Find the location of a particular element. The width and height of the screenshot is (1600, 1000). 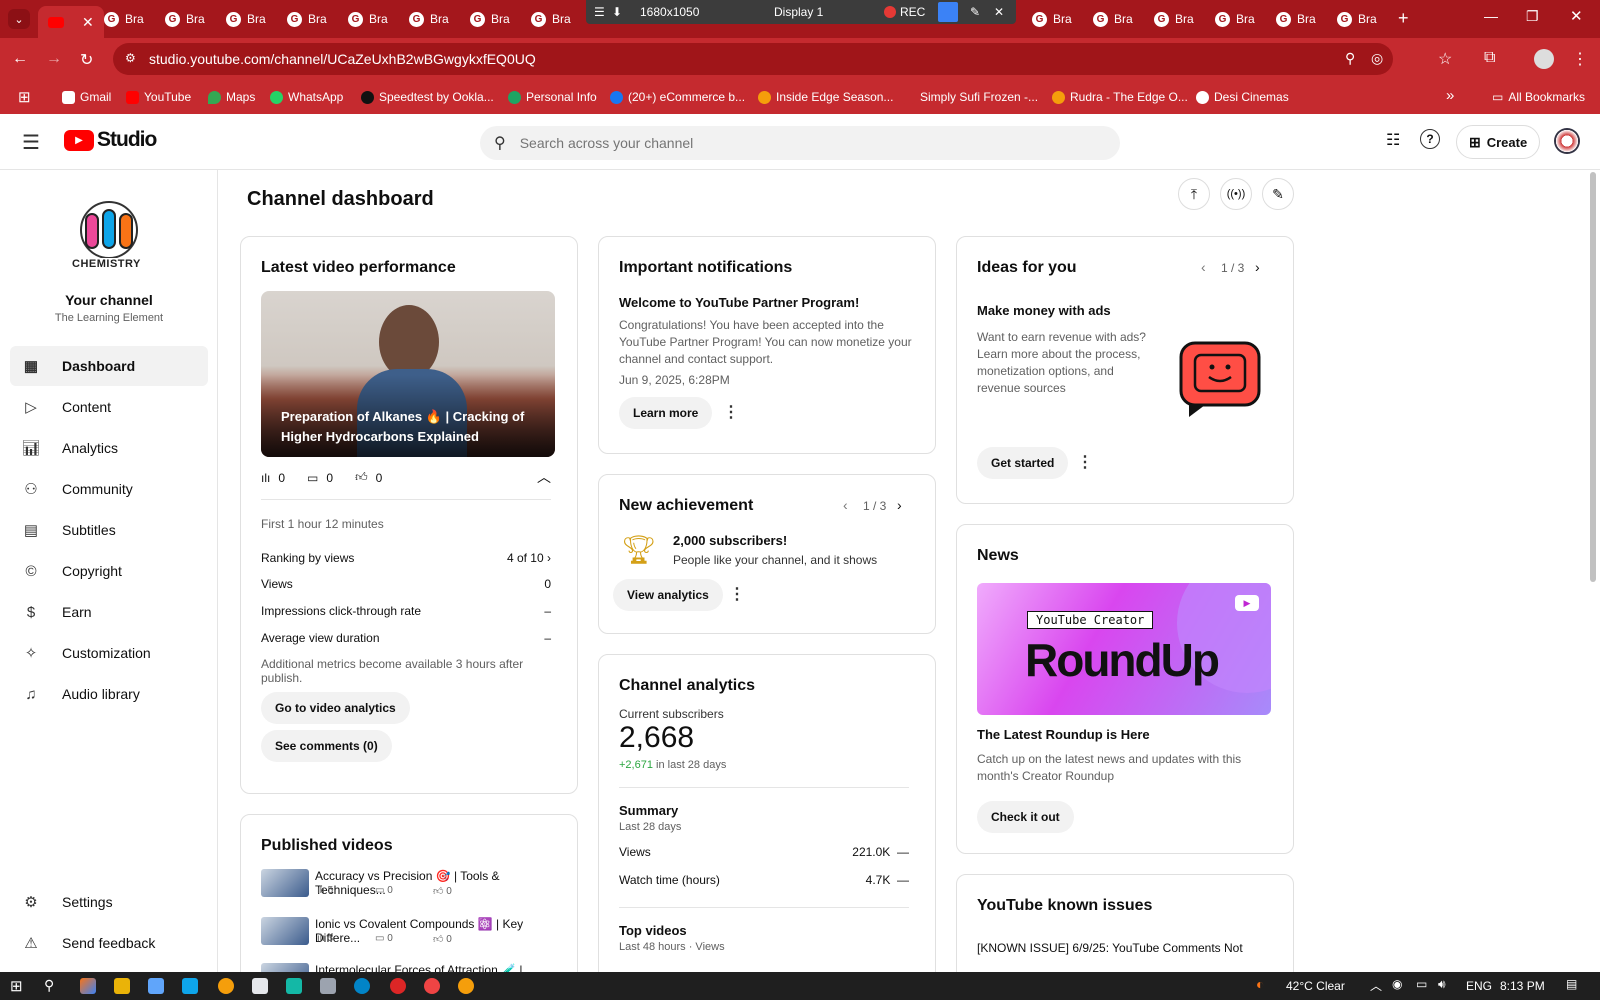

search-input is located at coordinates (799, 143).